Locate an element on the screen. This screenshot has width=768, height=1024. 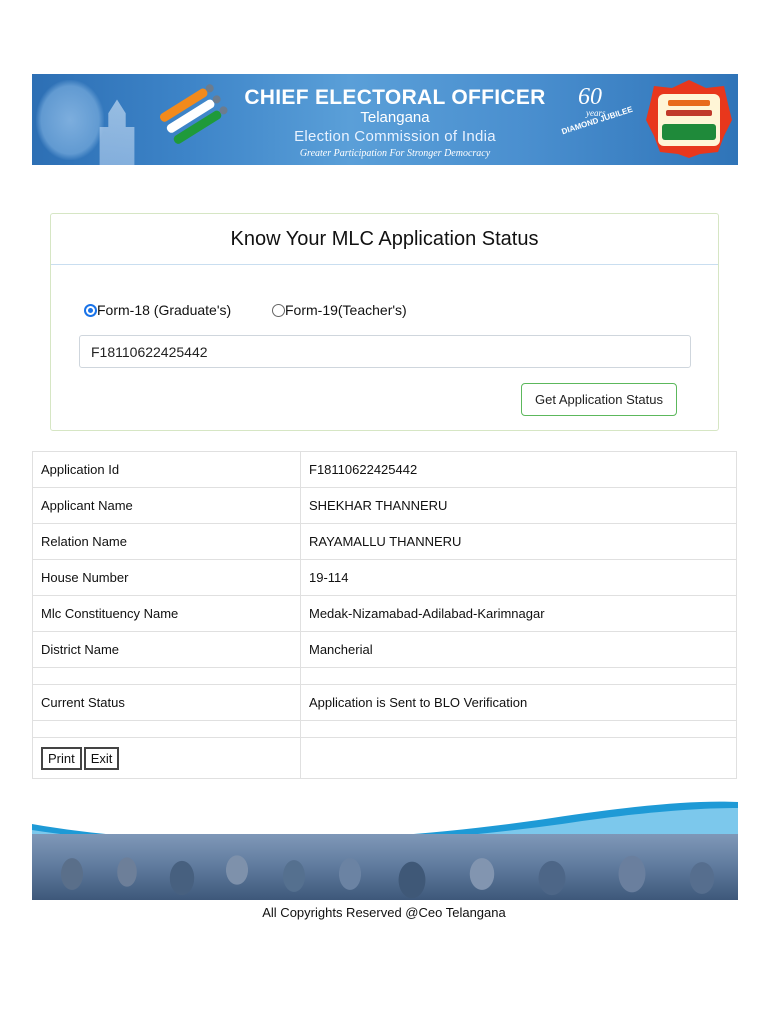
voters-day-badge-icon is located at coordinates (689, 119).